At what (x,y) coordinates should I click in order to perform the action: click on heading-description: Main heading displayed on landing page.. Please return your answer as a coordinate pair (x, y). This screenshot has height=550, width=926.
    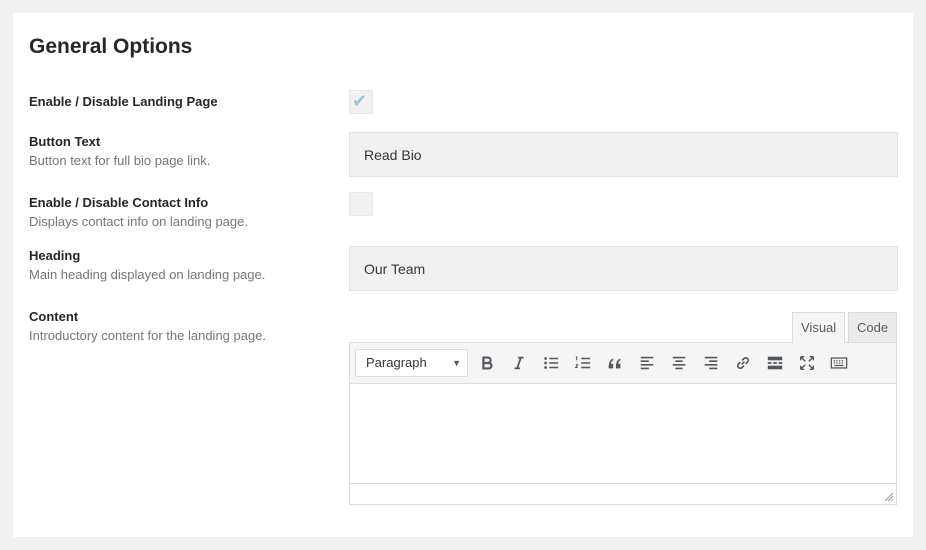
    Looking at the image, I should click on (147, 274).